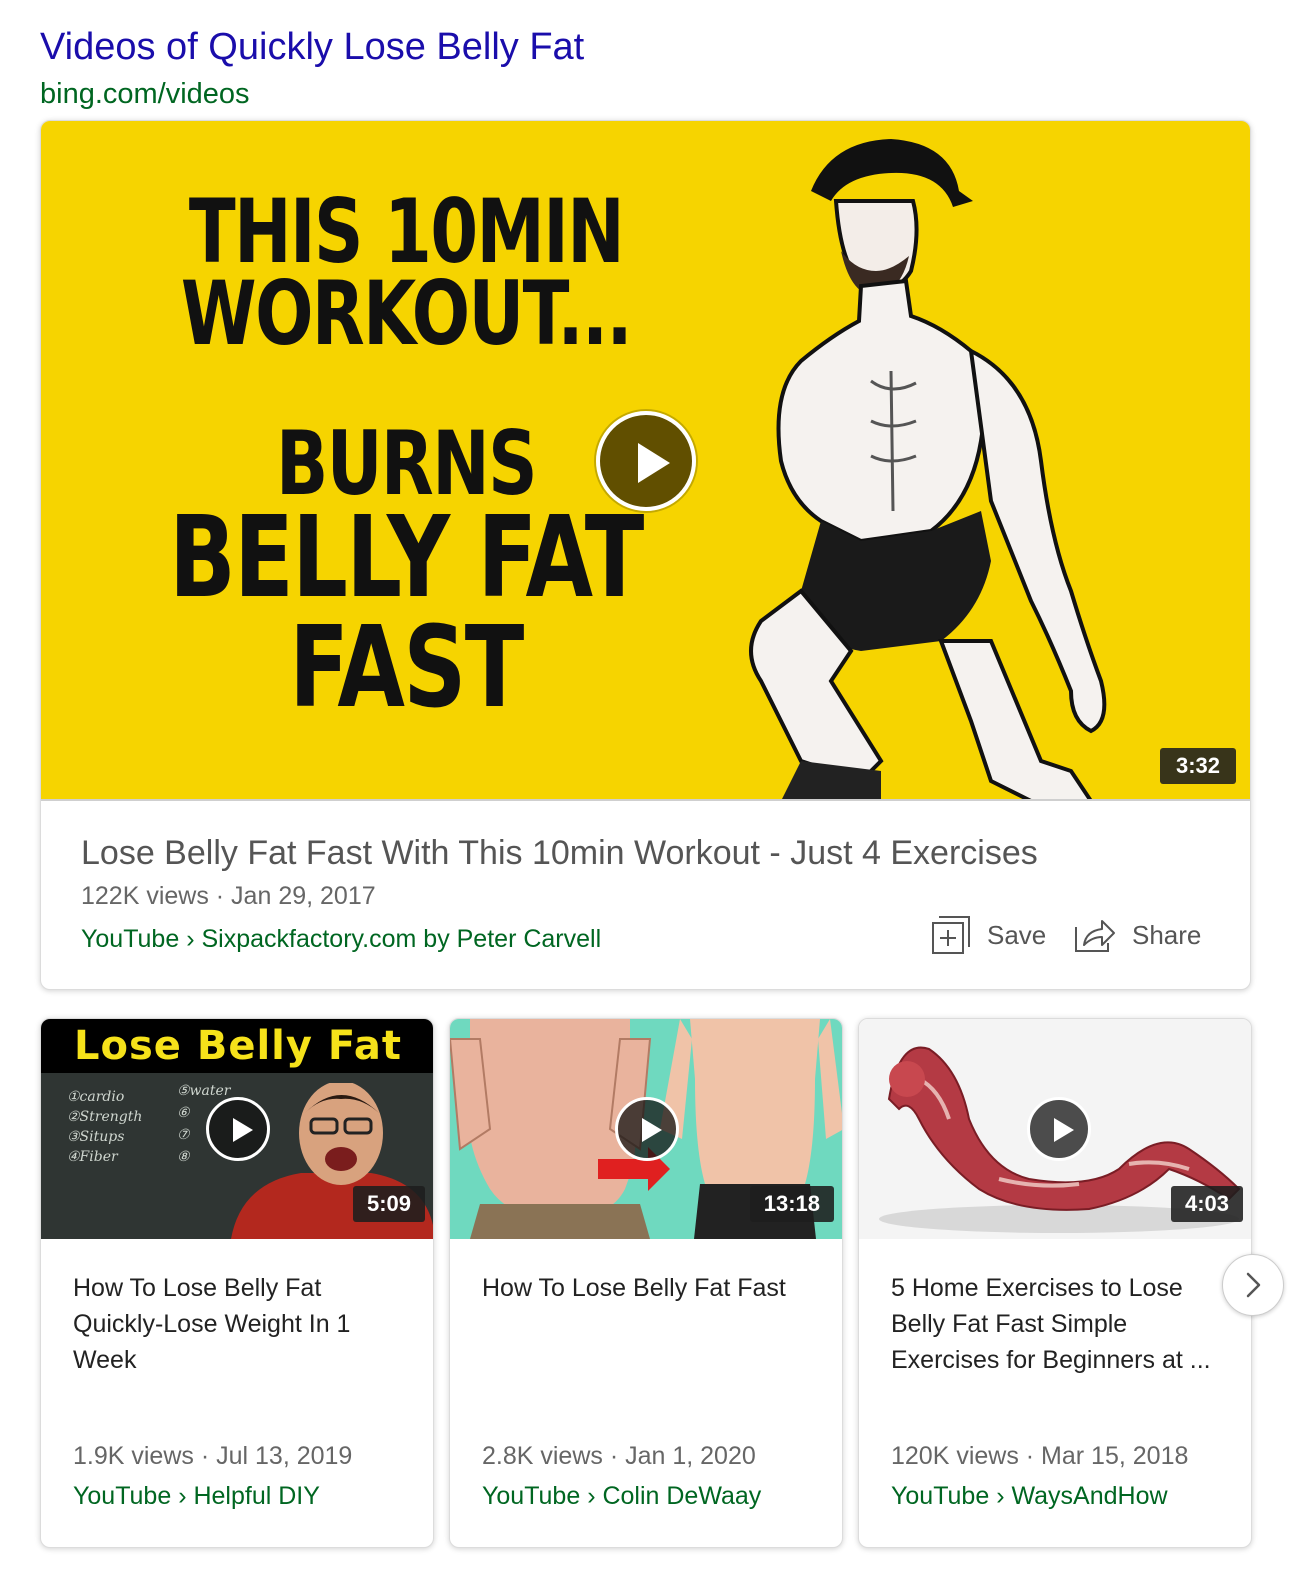  I want to click on chalk-text: ⑧, so click(183, 1157).